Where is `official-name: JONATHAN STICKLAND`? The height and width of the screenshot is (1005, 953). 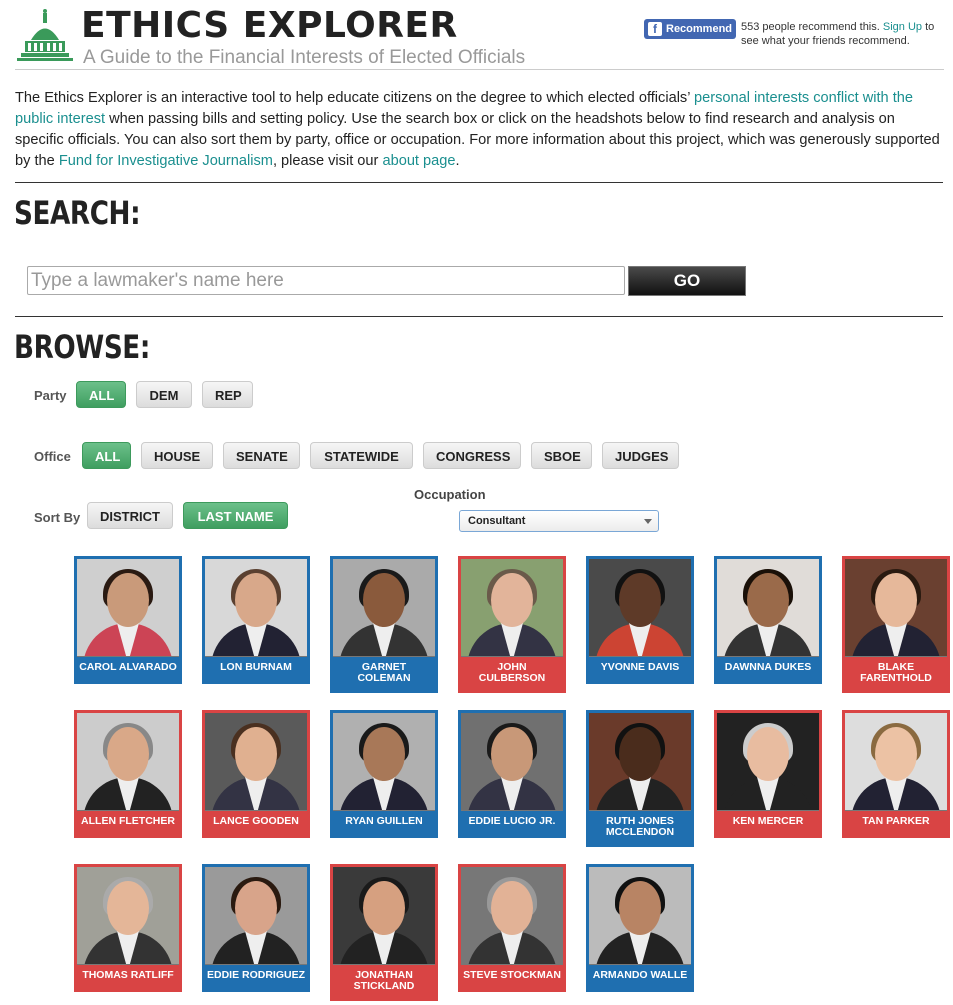 official-name: JONATHAN STICKLAND is located at coordinates (384, 981).